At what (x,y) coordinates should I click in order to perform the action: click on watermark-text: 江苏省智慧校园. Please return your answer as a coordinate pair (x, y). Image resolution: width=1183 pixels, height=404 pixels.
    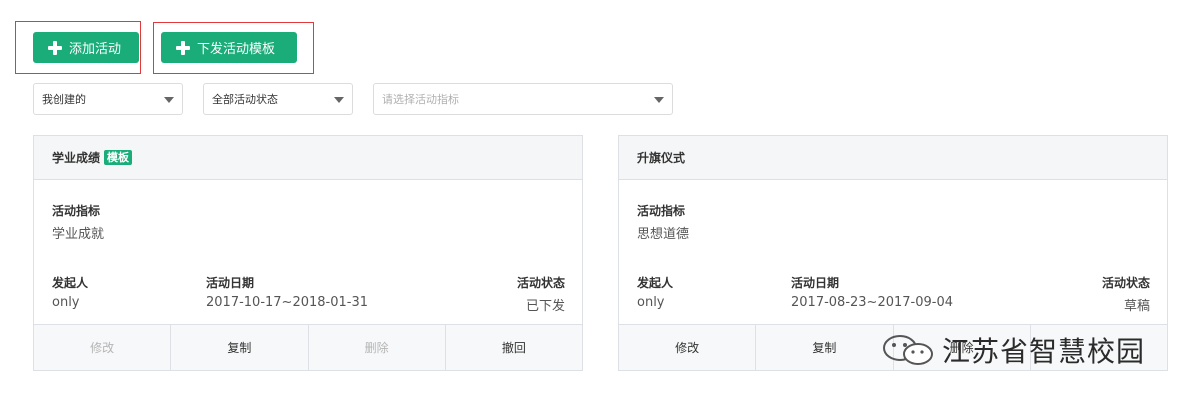
    Looking at the image, I should click on (1044, 351).